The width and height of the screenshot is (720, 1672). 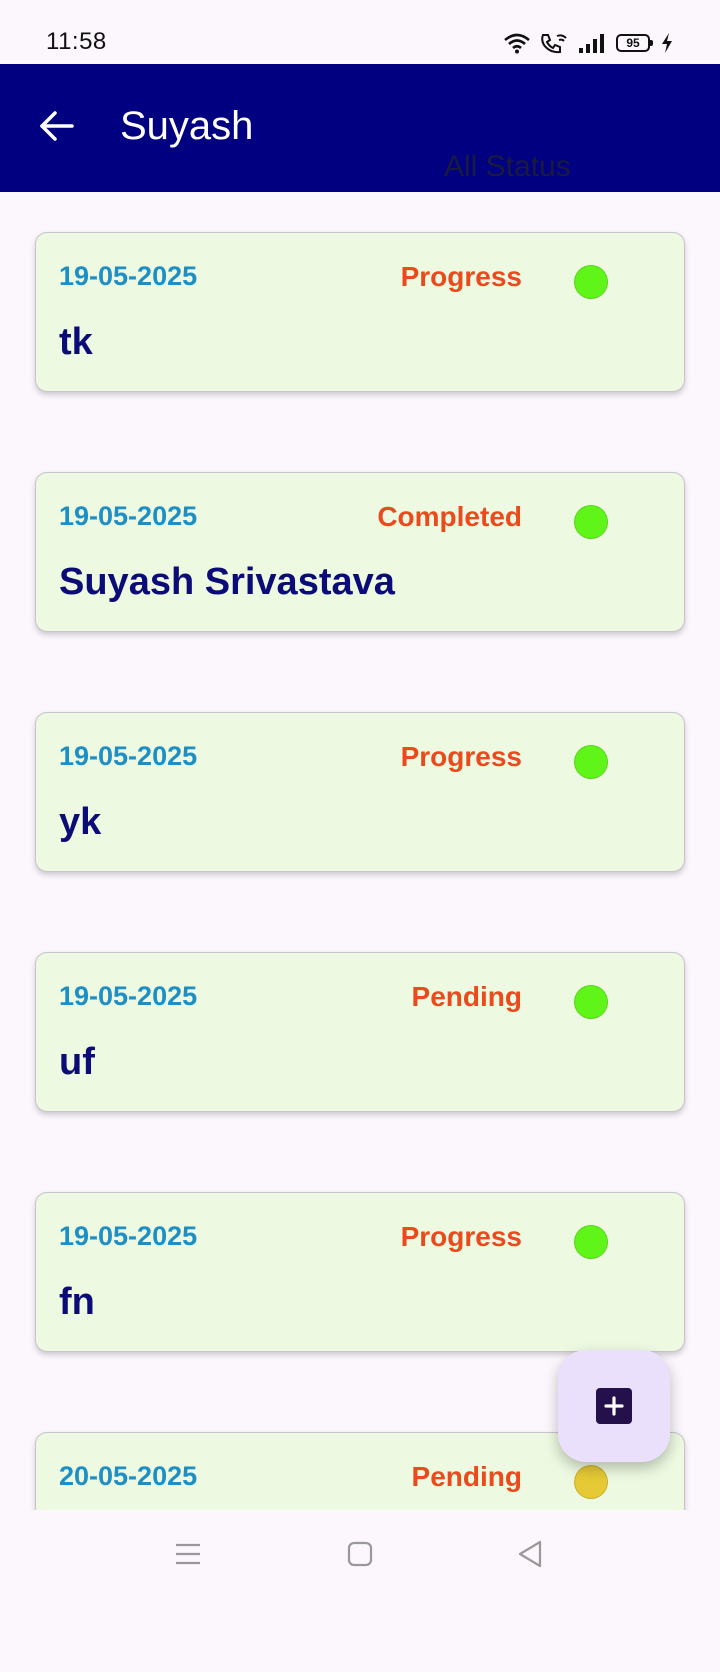 I want to click on signal-icon, so click(x=592, y=43).